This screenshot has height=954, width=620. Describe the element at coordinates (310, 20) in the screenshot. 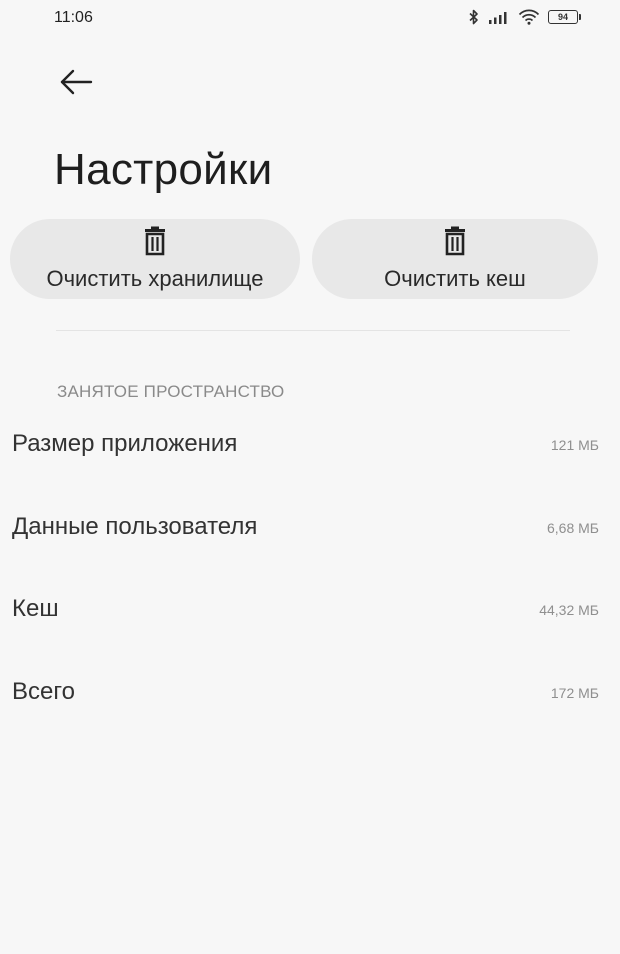

I see `status-bar: 11:06 94` at that location.